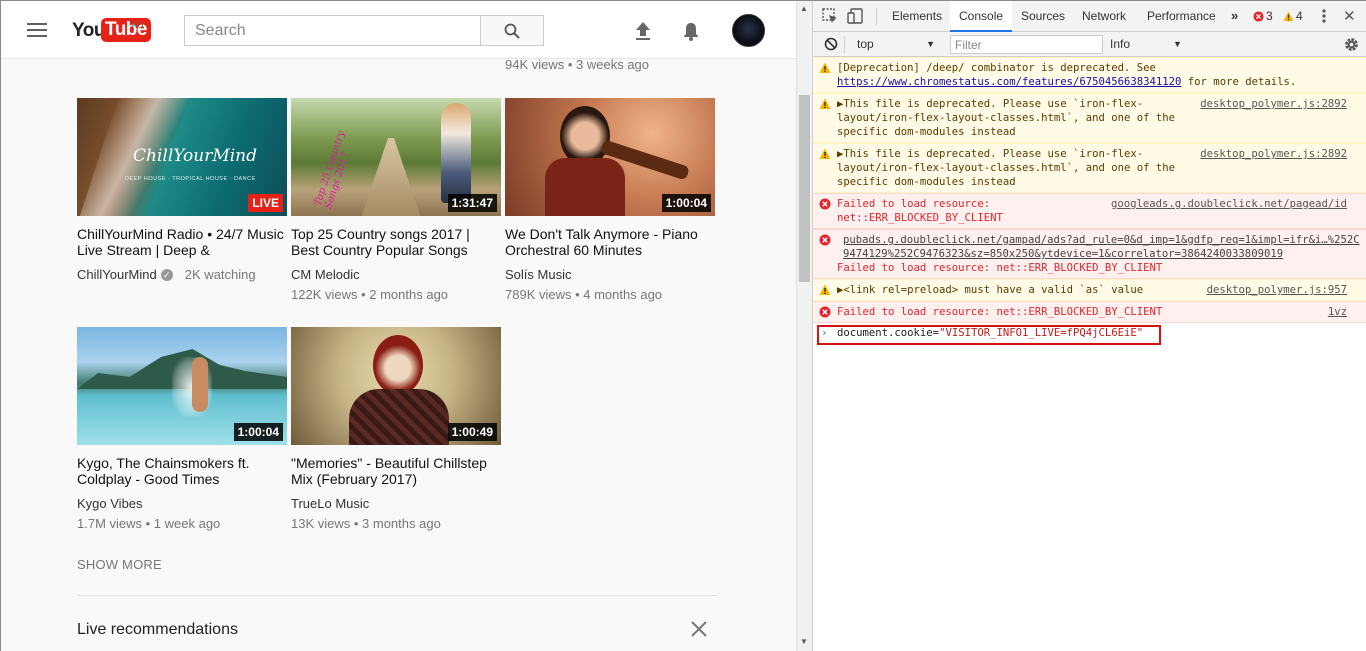  I want to click on avatar, so click(748, 30).